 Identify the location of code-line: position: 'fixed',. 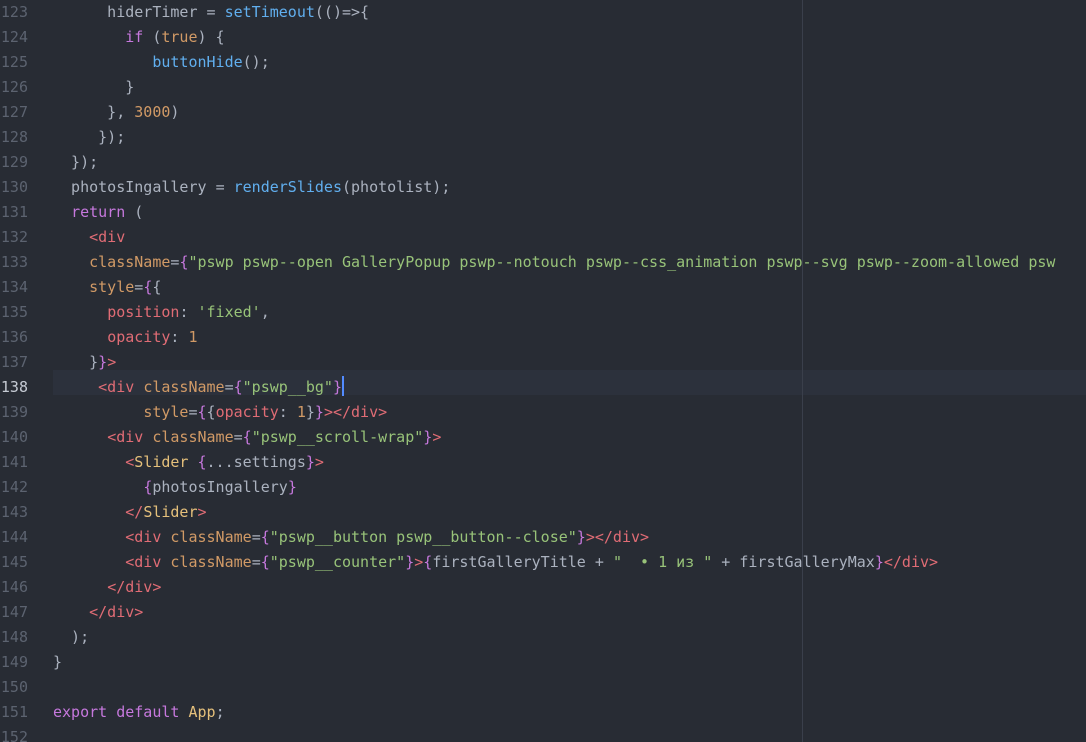
(569, 312).